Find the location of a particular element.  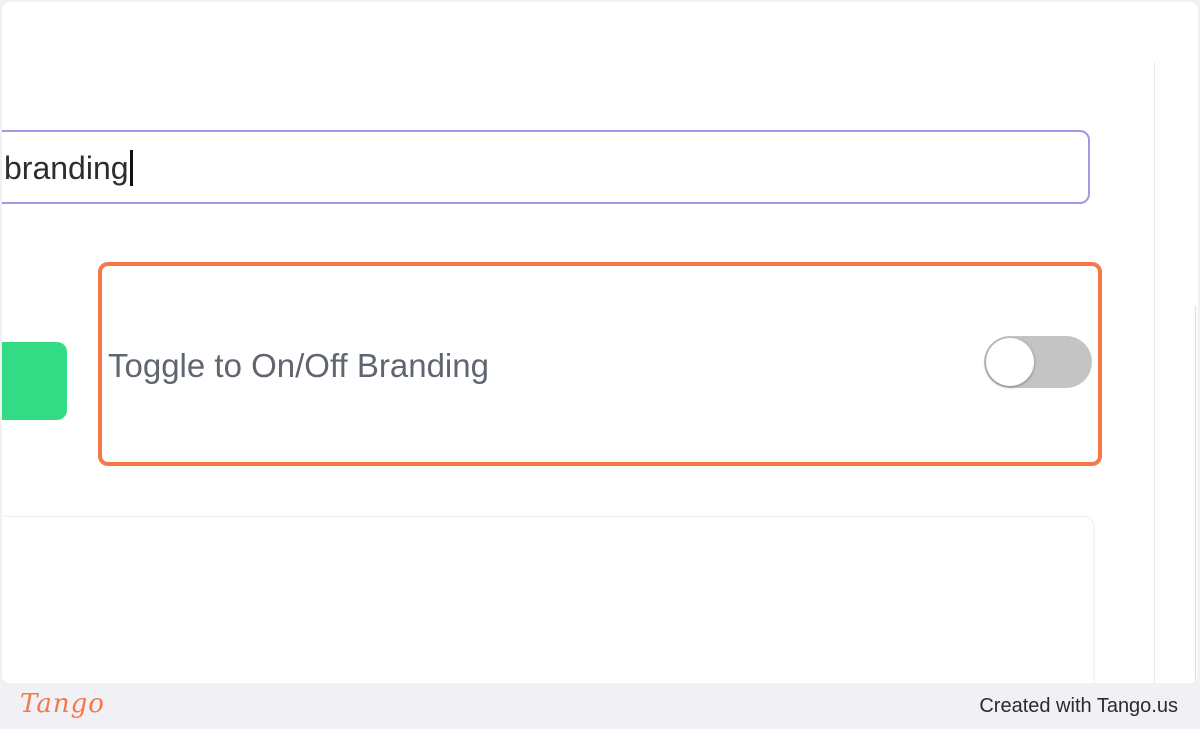

search-input-value: branding is located at coordinates (68, 168).